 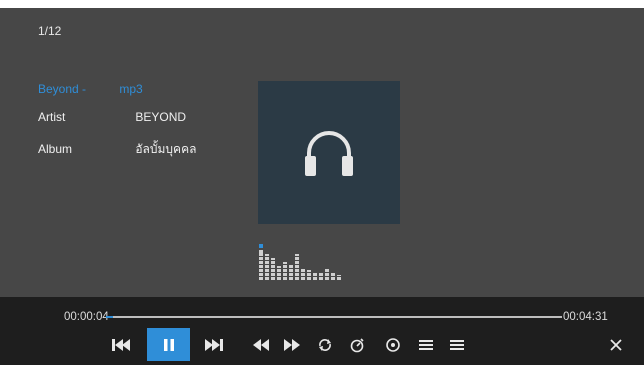 I want to click on repeat-icon, so click(x=325, y=345).